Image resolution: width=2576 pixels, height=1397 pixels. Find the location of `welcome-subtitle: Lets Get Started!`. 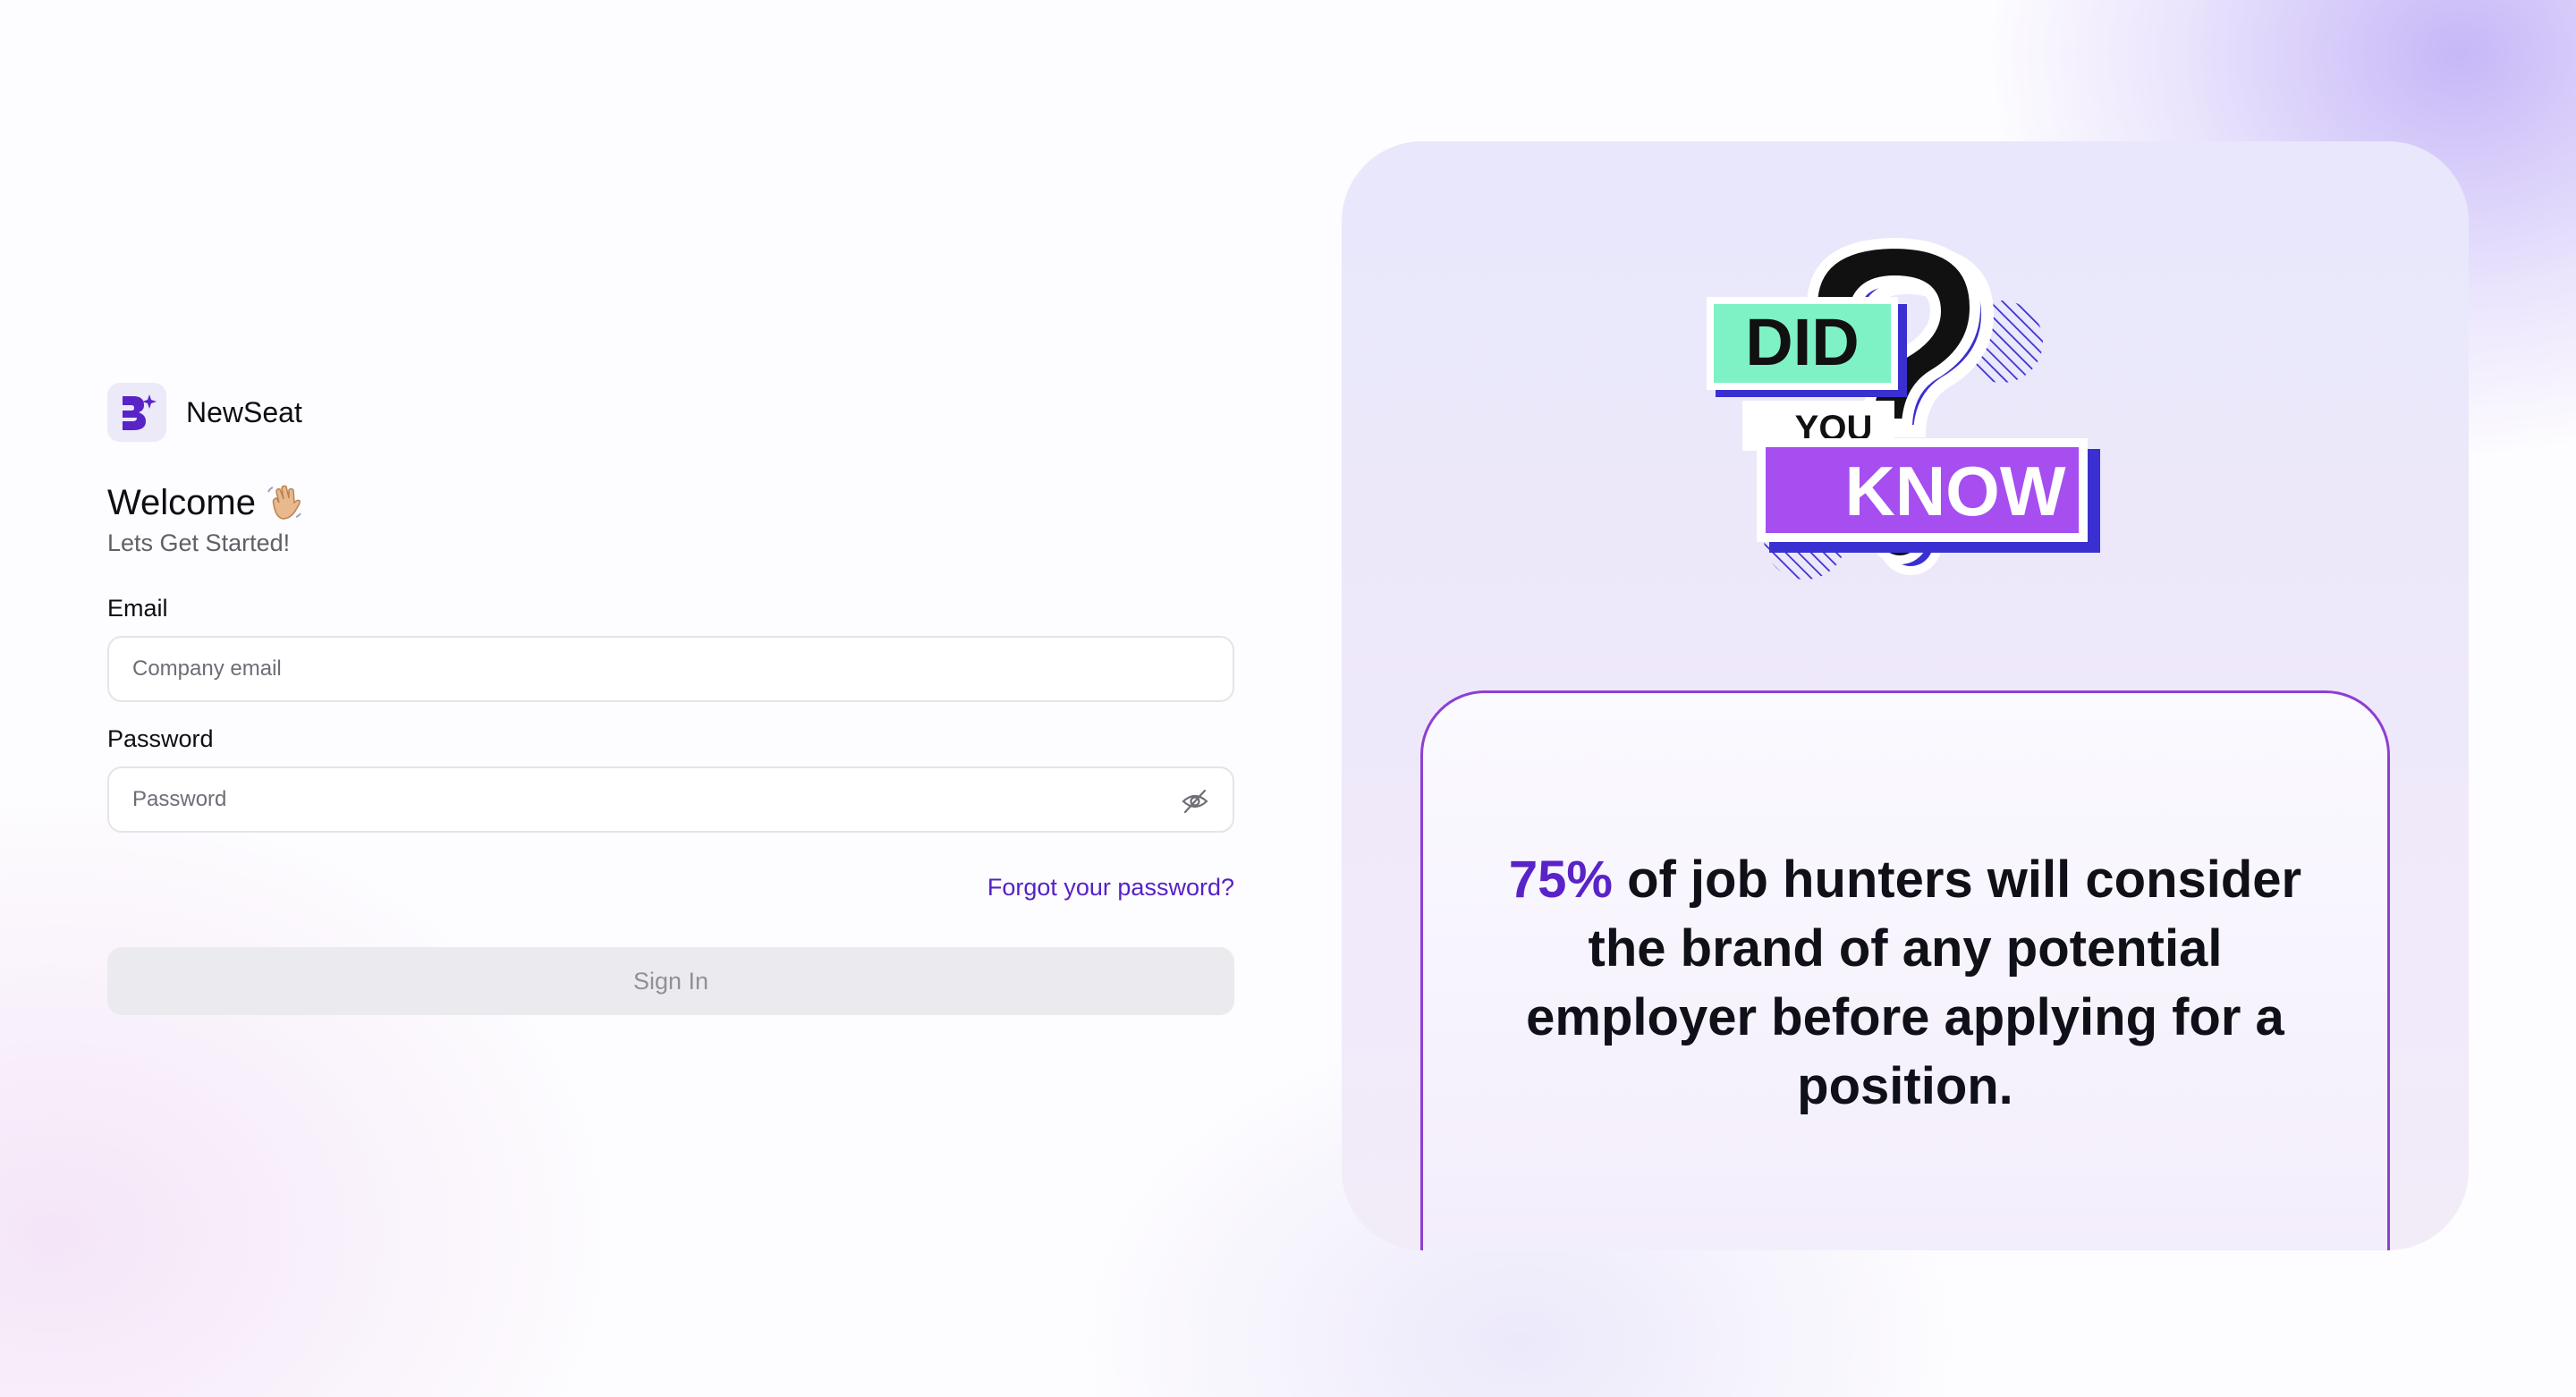

welcome-subtitle: Lets Get Started! is located at coordinates (199, 542).